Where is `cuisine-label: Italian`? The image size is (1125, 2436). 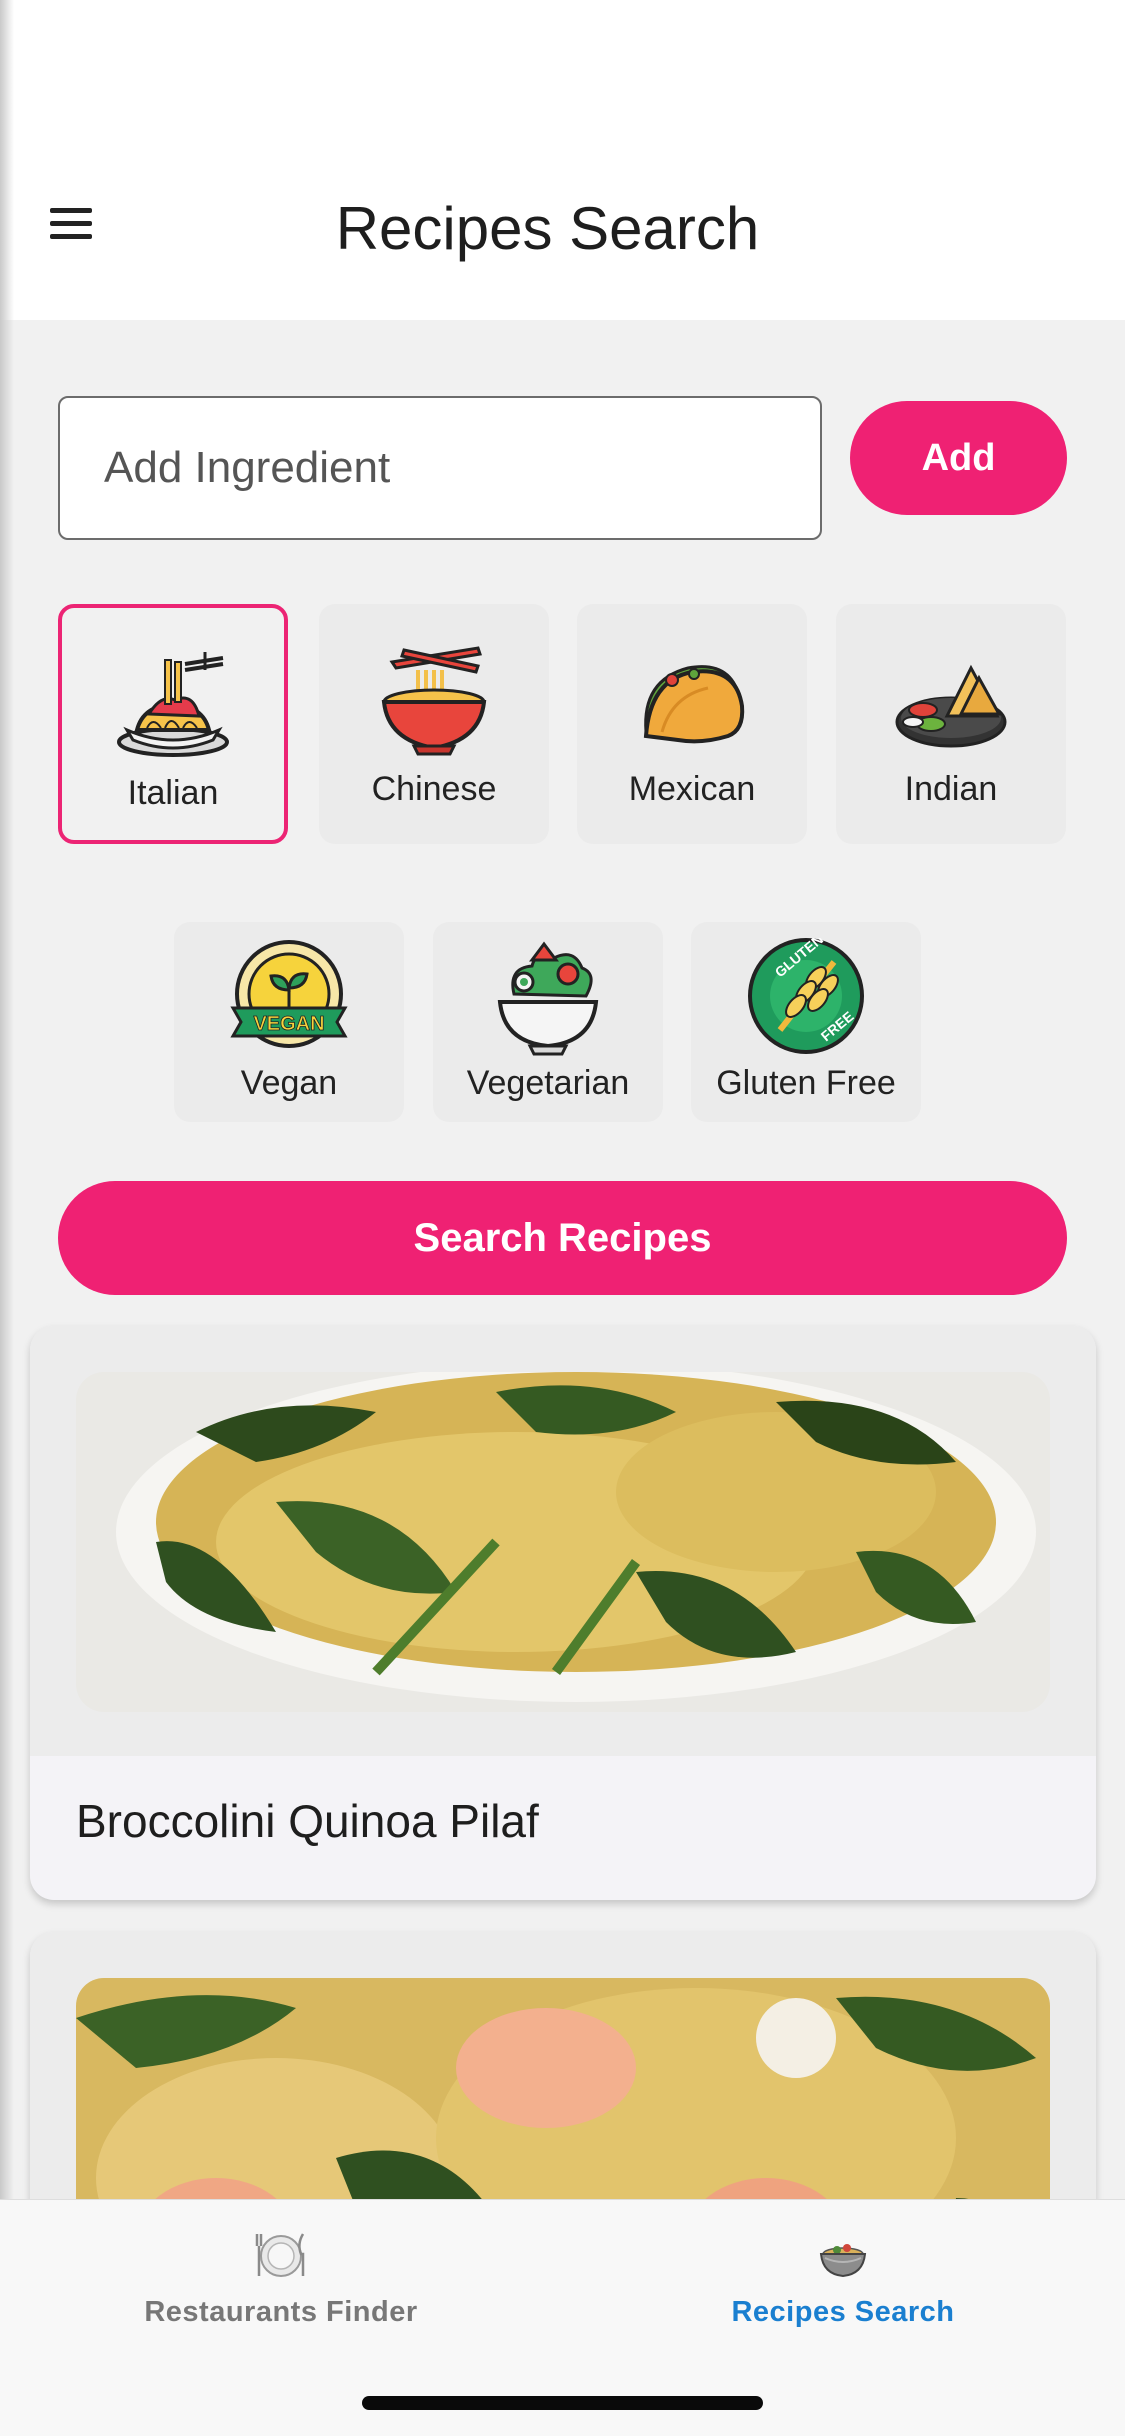
cuisine-label: Italian is located at coordinates (173, 793).